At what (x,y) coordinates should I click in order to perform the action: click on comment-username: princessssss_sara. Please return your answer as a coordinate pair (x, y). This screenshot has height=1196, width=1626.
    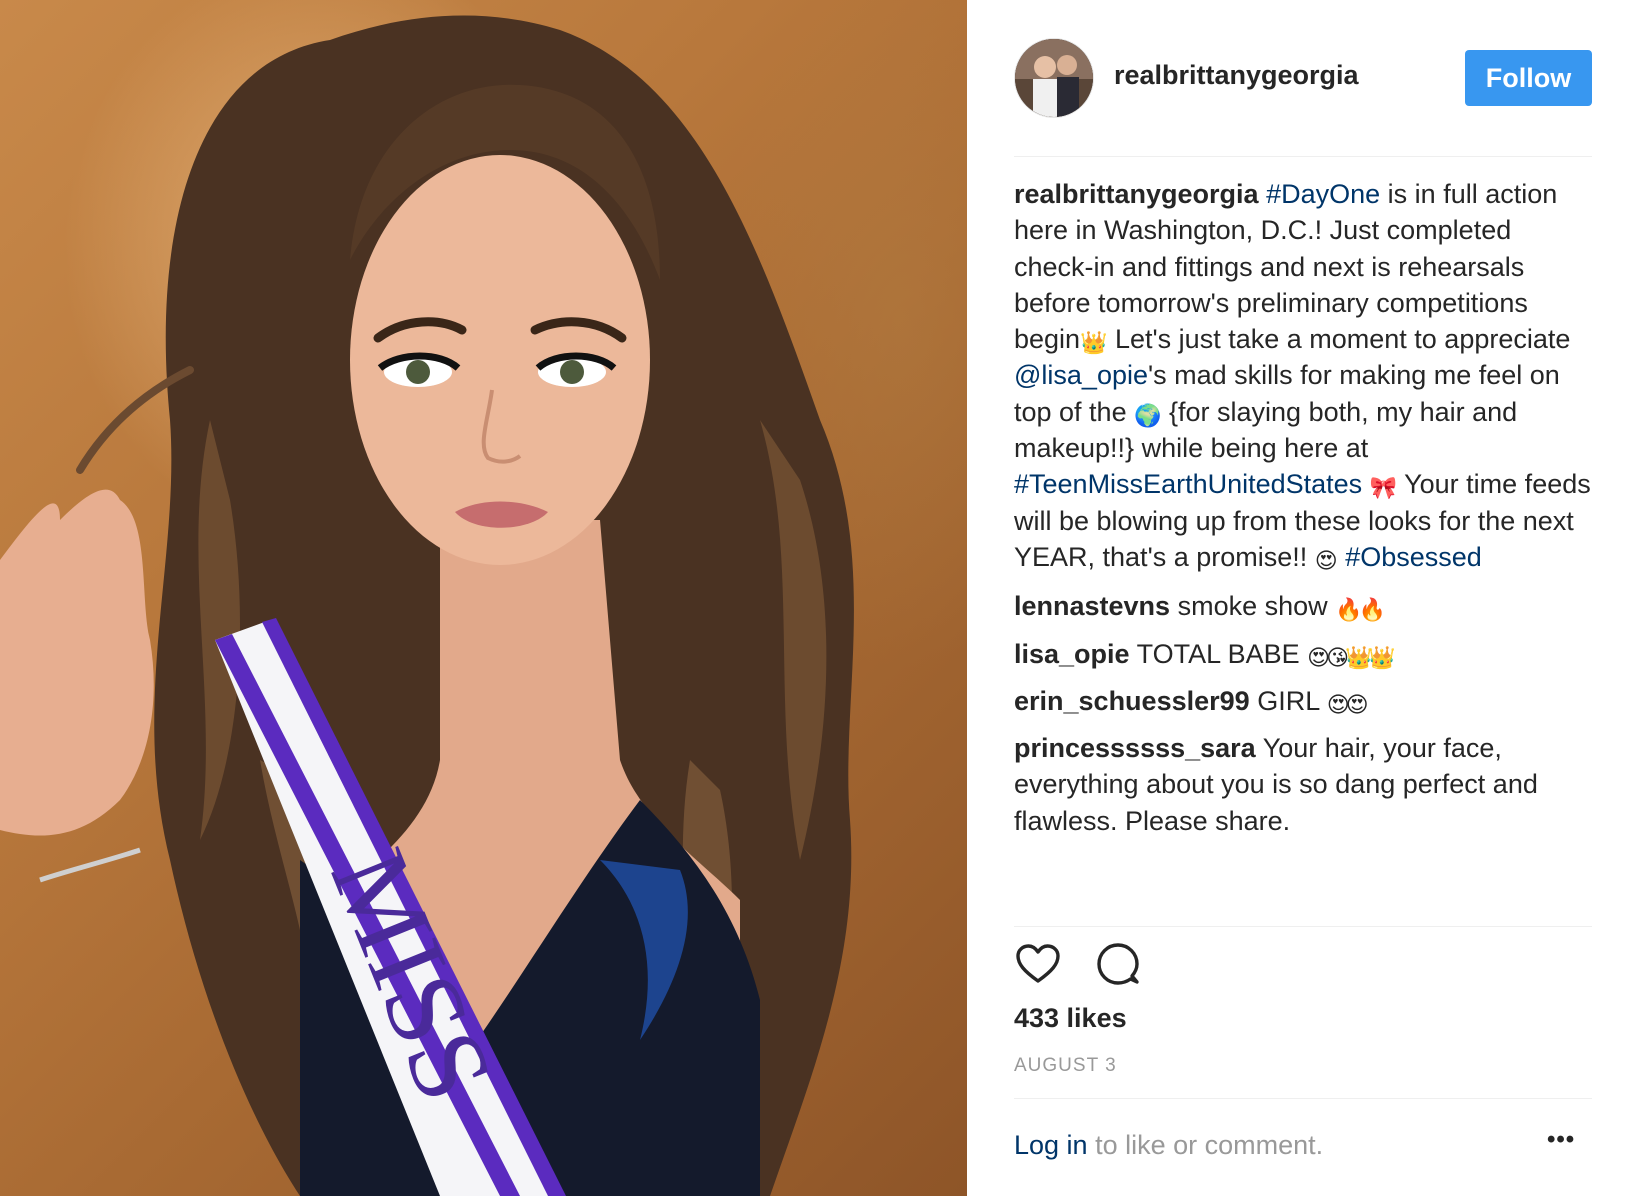
    Looking at the image, I should click on (1135, 748).